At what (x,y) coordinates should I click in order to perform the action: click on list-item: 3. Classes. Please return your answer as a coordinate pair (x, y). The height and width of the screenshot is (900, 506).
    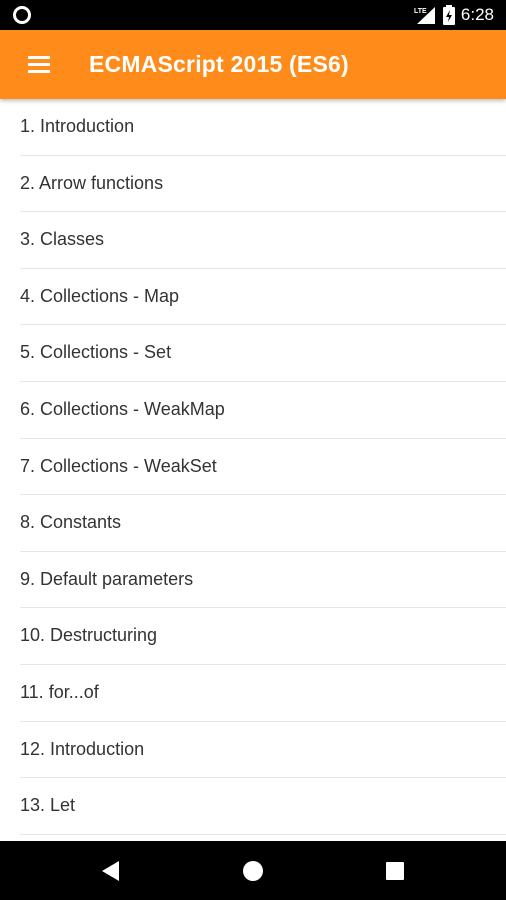
    Looking at the image, I should click on (263, 240).